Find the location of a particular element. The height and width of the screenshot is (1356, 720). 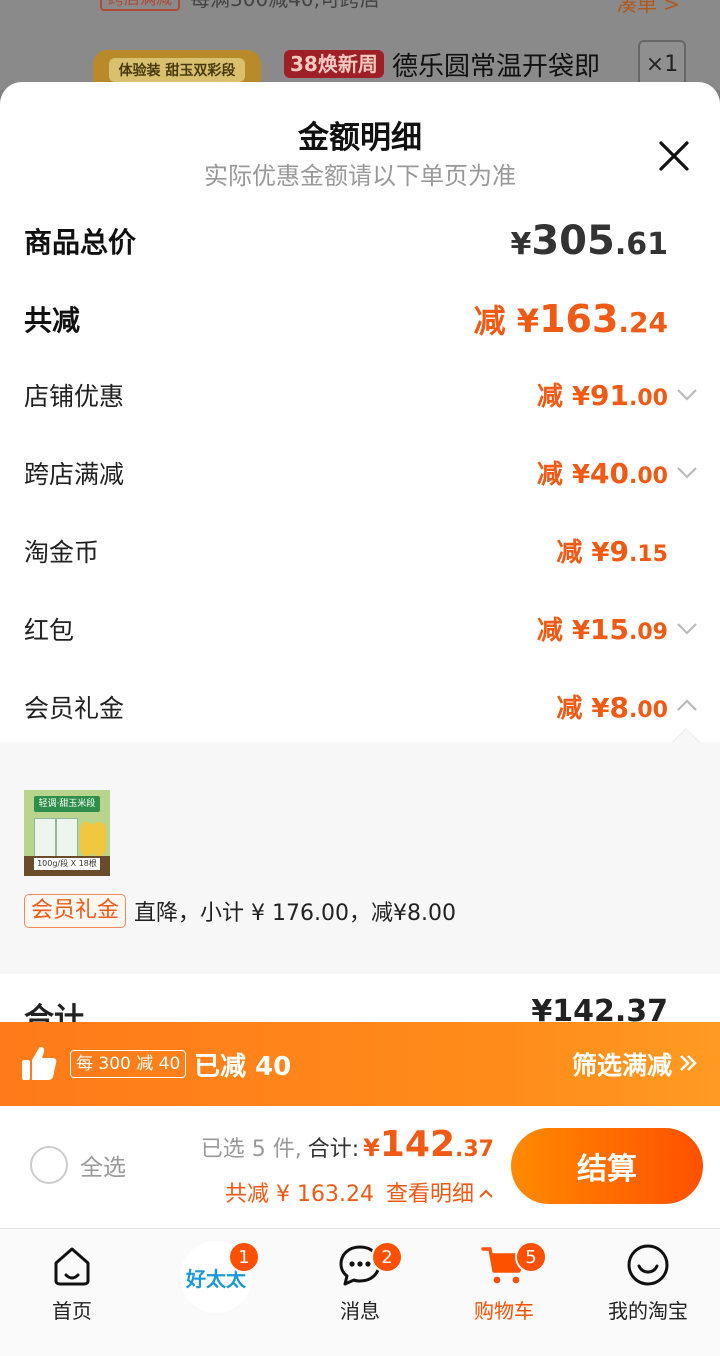

discount-row-shop: 店铺优惠 减 ¥91.00 is located at coordinates (346, 394).